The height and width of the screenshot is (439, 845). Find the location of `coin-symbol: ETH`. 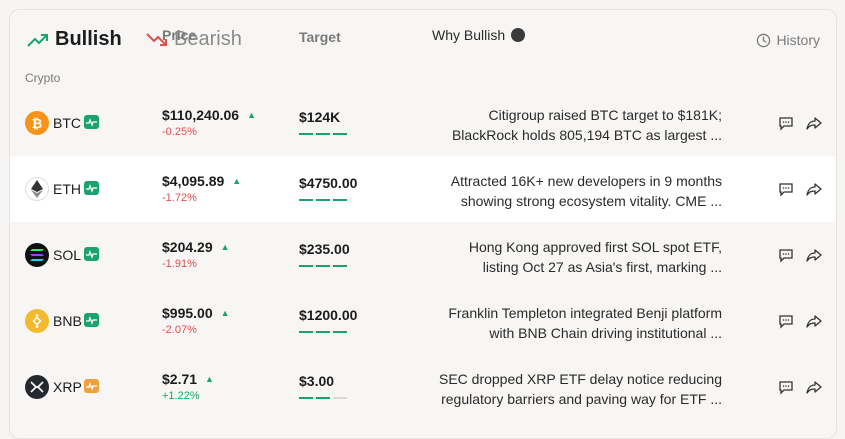

coin-symbol: ETH is located at coordinates (67, 189).